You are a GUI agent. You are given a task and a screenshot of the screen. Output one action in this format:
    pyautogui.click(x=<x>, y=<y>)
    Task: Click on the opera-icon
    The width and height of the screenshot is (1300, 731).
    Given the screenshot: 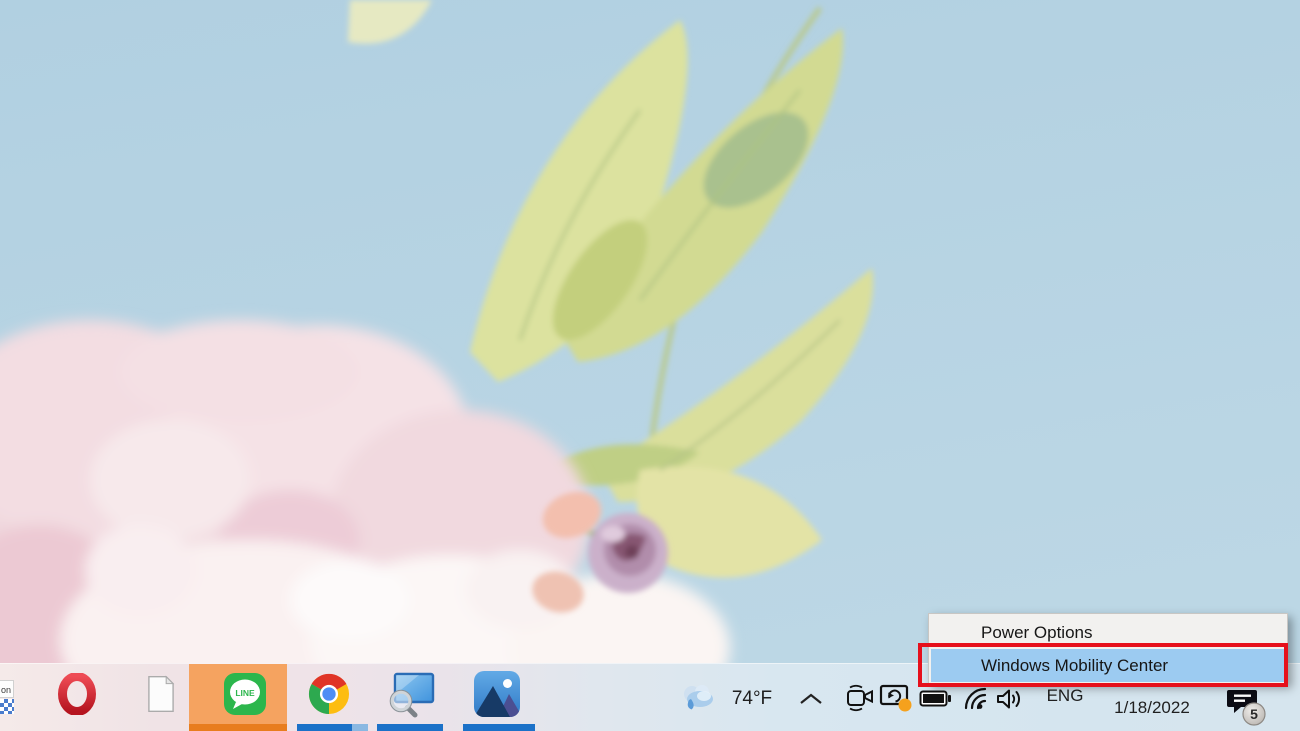 What is the action you would take?
    pyautogui.click(x=77, y=694)
    